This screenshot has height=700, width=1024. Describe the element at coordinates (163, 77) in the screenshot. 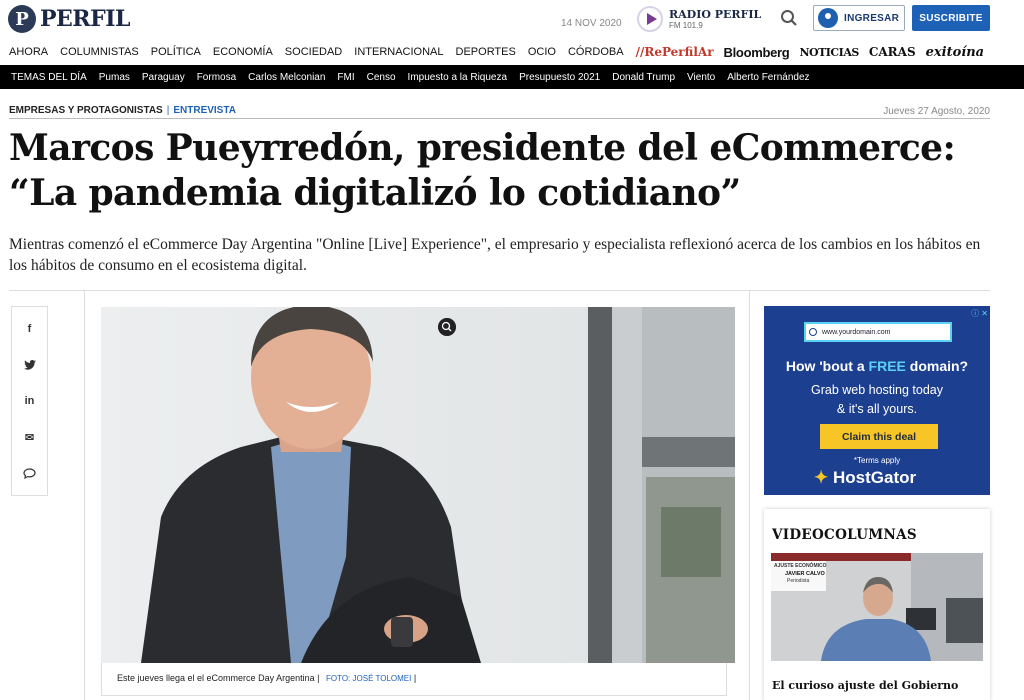

I see `topic-link: Paraguay` at that location.